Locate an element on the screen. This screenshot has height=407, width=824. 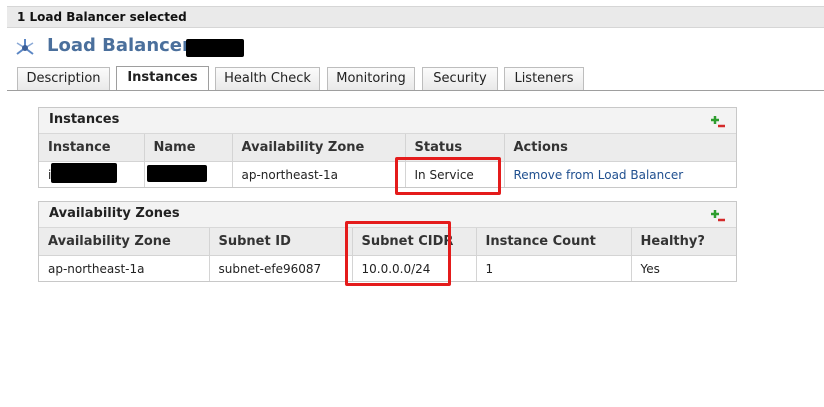
tab-listeners: Listeners is located at coordinates (544, 78).